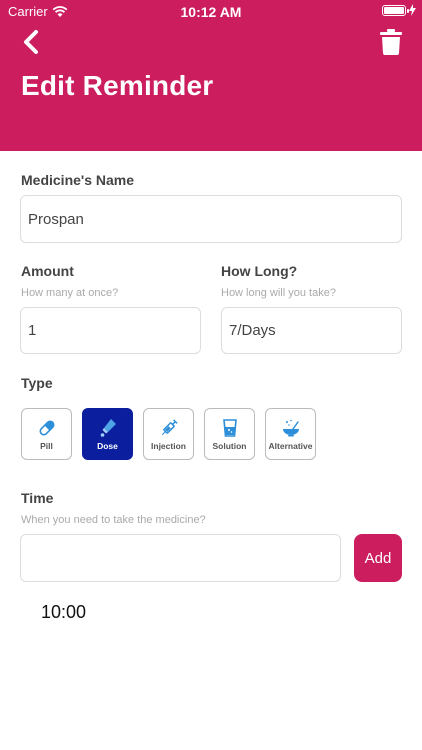  Describe the element at coordinates (169, 426) in the screenshot. I see `syringe-icon` at that location.